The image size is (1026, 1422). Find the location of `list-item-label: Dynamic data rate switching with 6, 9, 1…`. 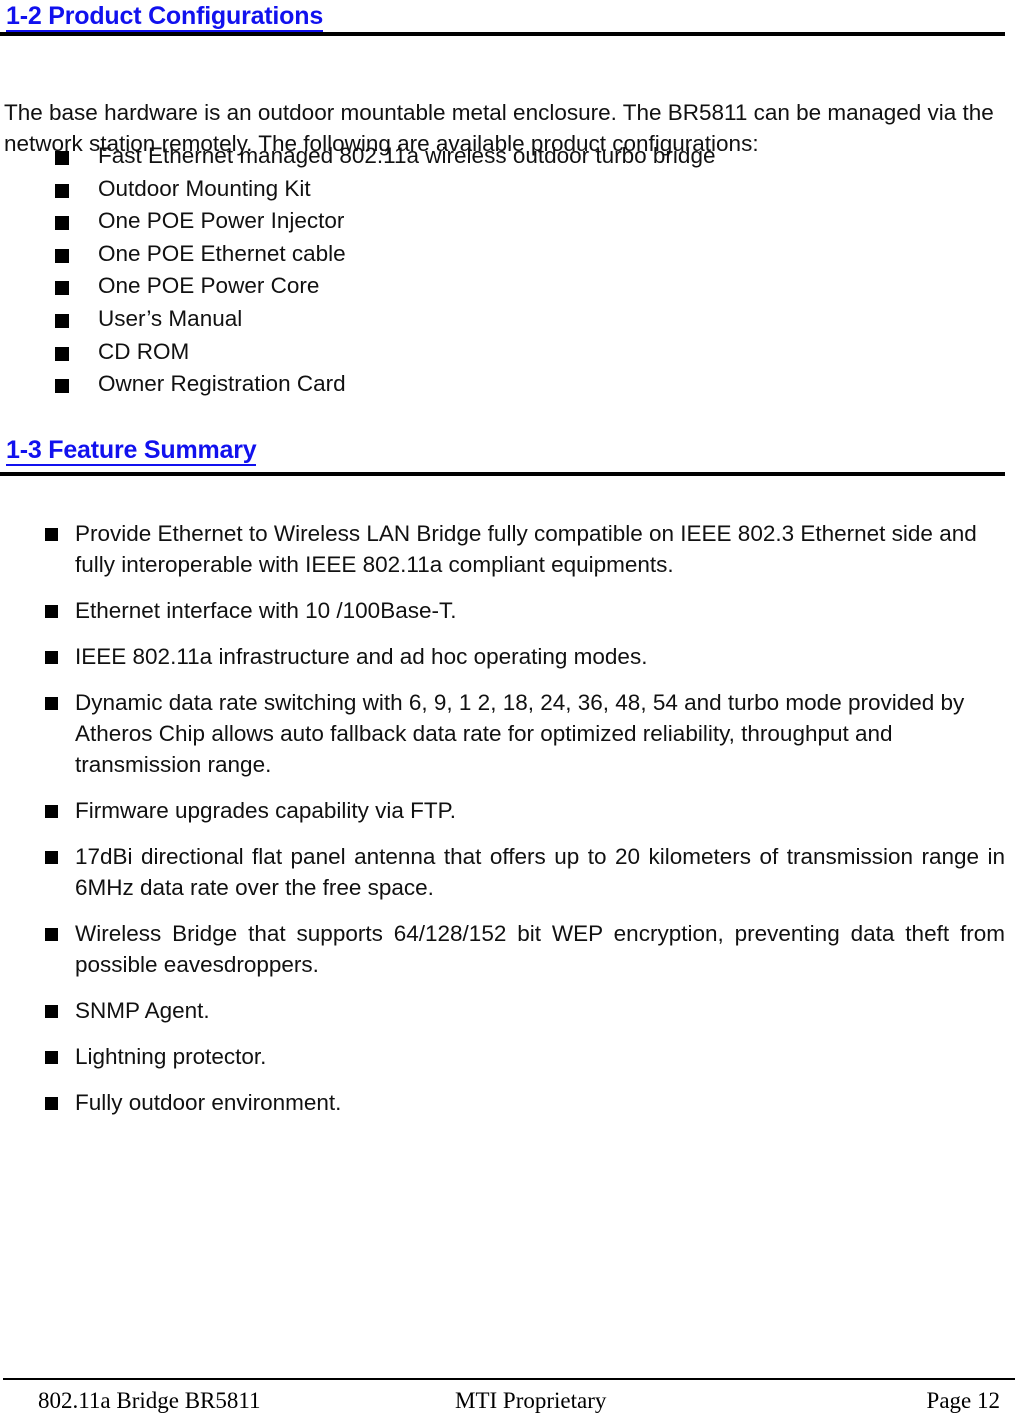

list-item-label: Dynamic data rate switching with 6, 9, 1… is located at coordinates (520, 733).